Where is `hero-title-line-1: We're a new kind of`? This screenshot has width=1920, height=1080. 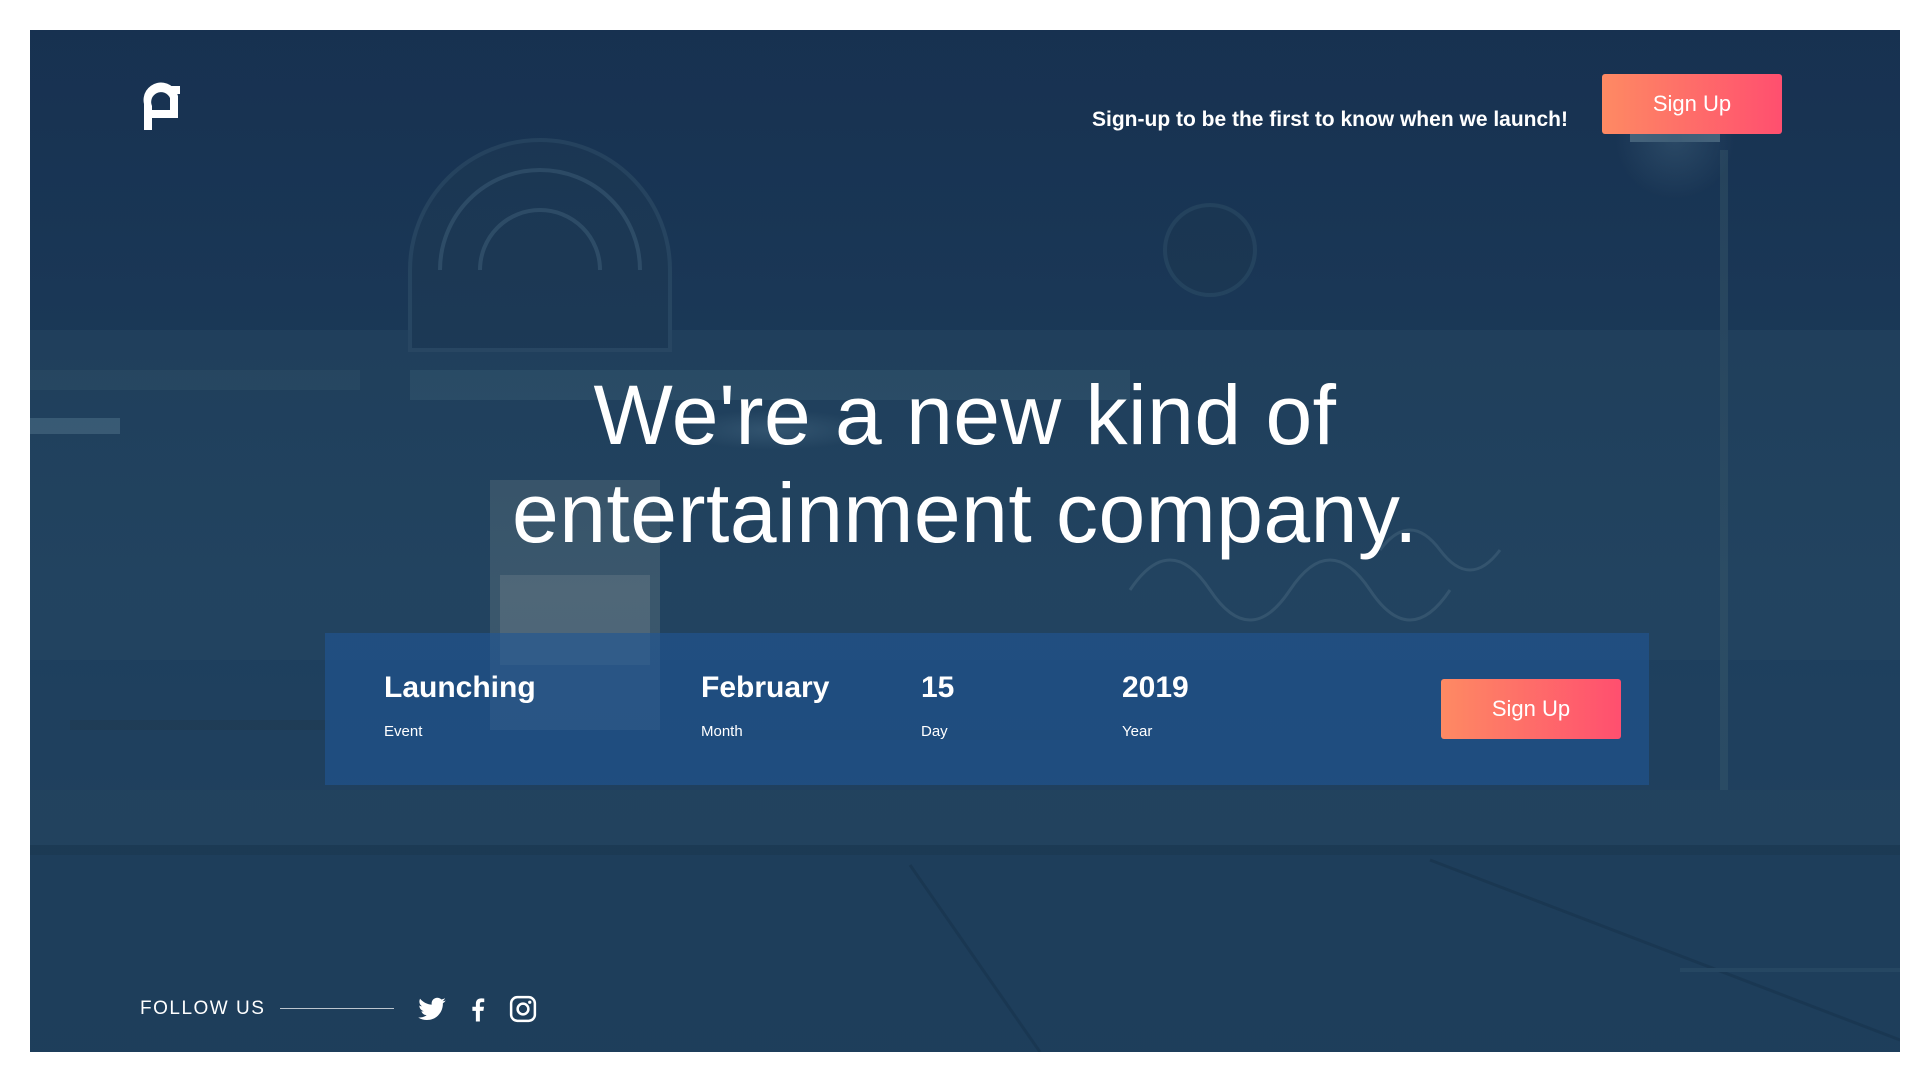
hero-title-line-1: We're a new kind of is located at coordinates (965, 415).